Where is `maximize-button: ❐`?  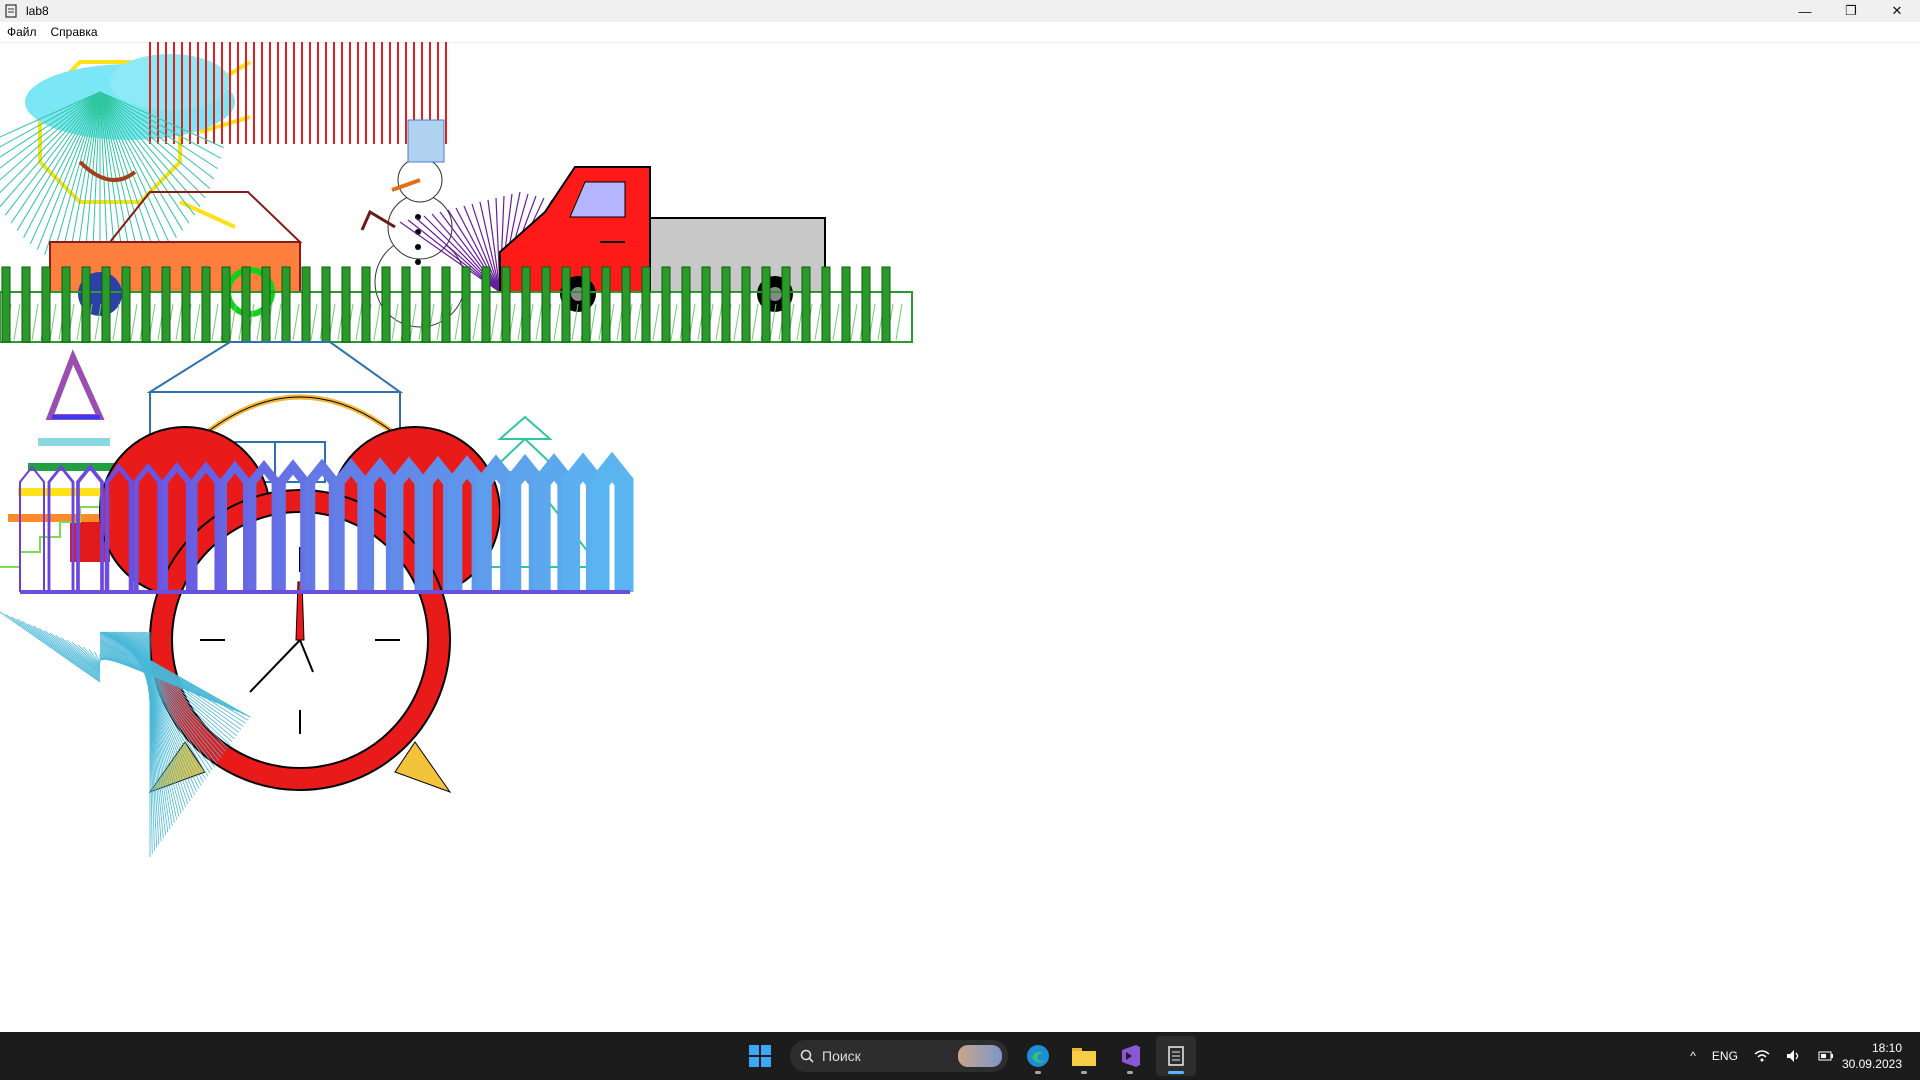 maximize-button: ❐ is located at coordinates (1851, 11).